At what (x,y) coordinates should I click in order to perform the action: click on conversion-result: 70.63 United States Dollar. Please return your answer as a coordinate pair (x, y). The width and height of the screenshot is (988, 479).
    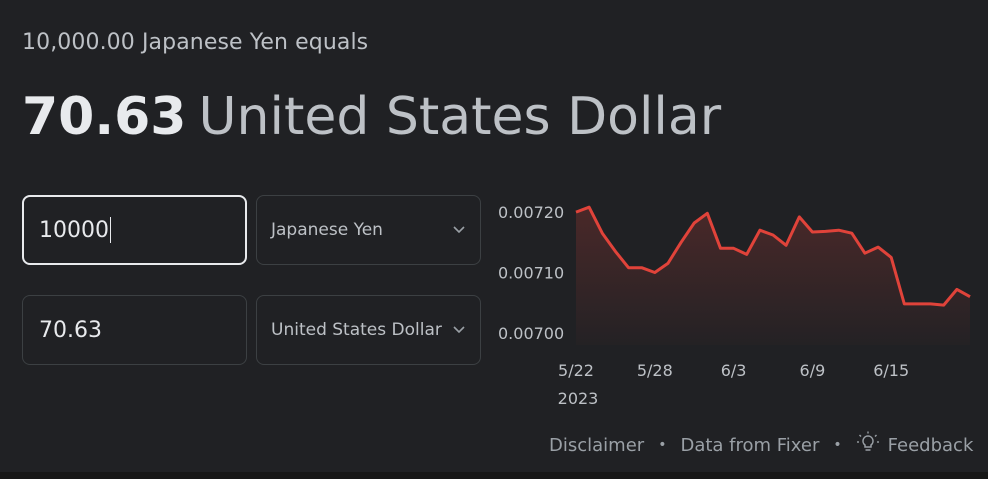
    Looking at the image, I should click on (371, 117).